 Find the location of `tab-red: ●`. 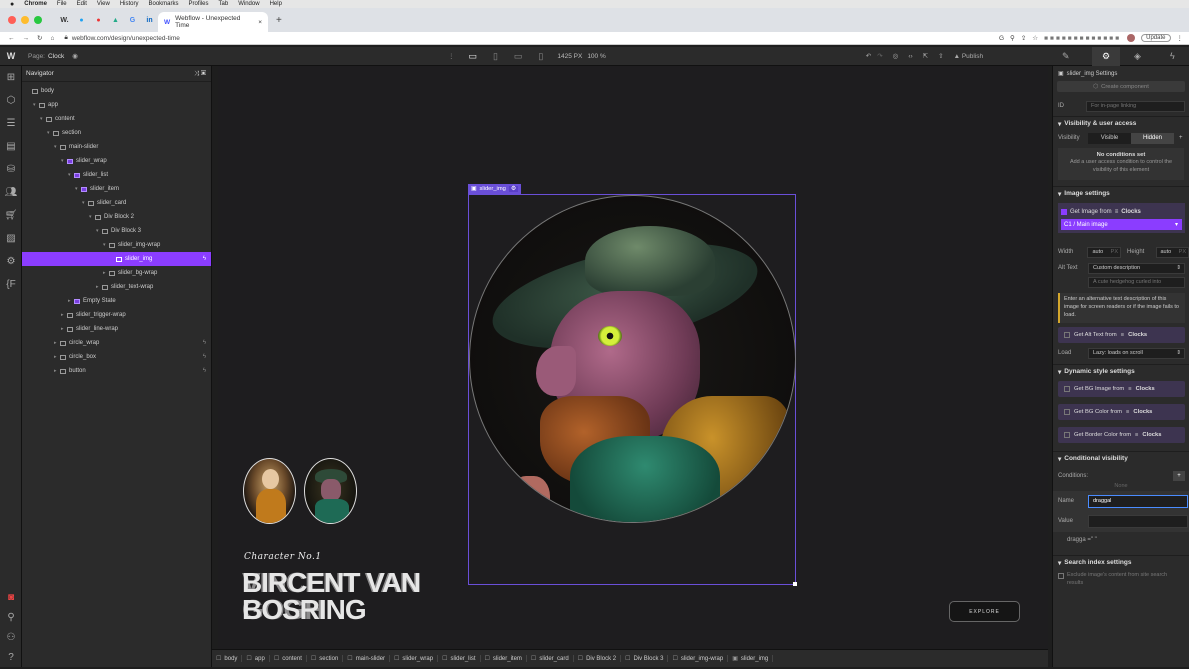

tab-red: ● is located at coordinates (98, 20).